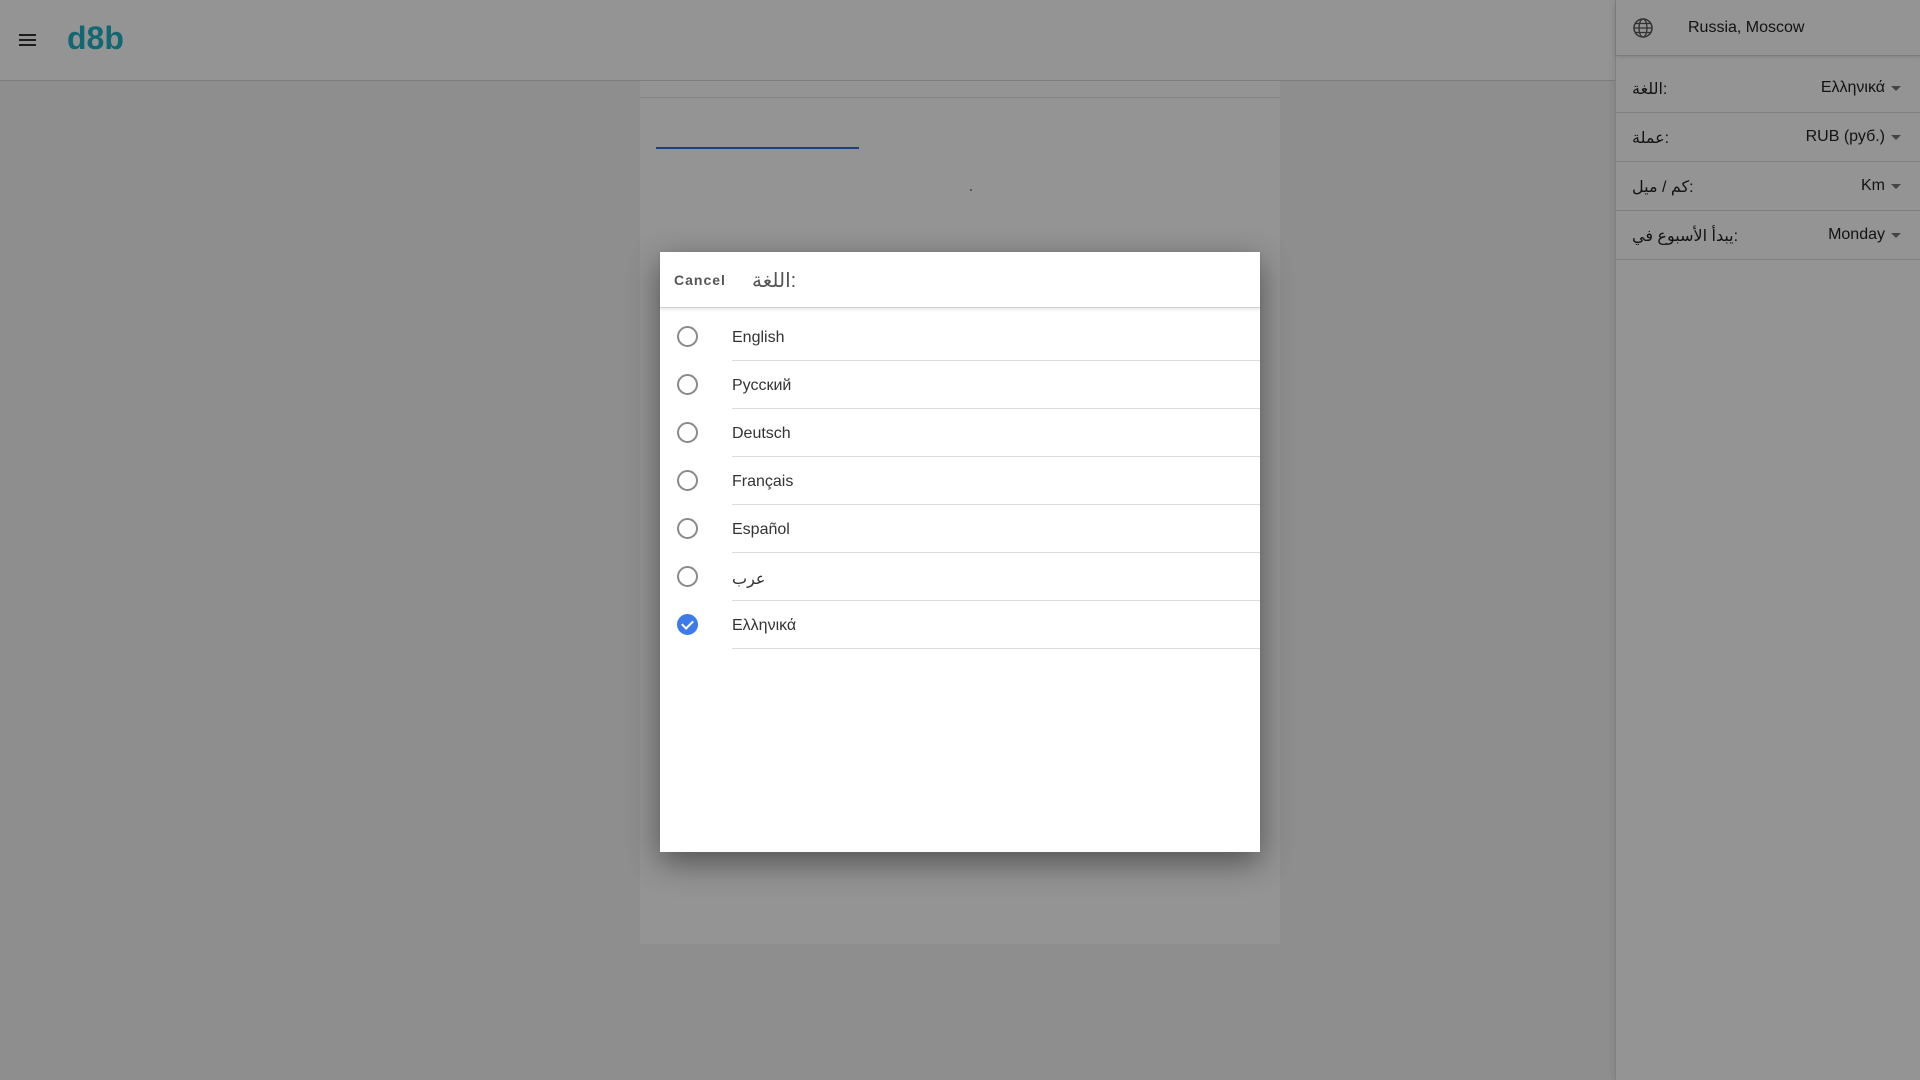 The height and width of the screenshot is (1080, 1920). Describe the element at coordinates (700, 280) in the screenshot. I see `cancel-button: Cancel` at that location.